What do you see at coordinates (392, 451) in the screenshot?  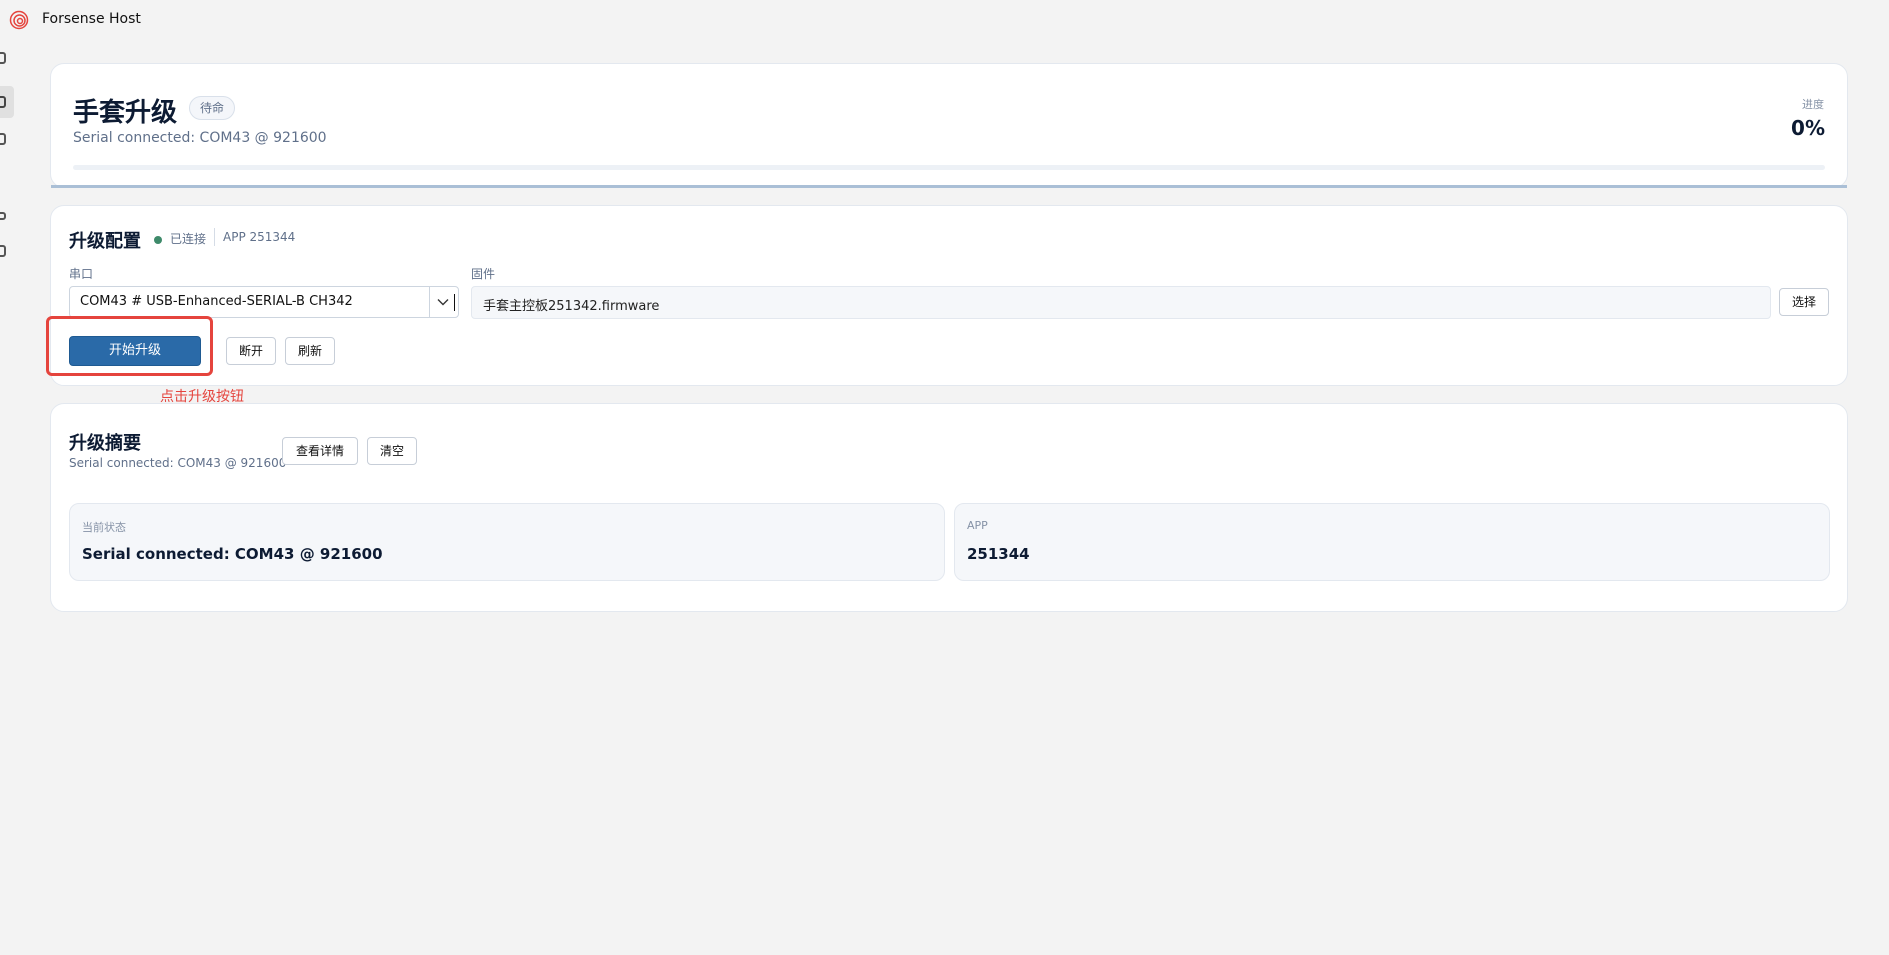 I see `clear-button: 清空` at bounding box center [392, 451].